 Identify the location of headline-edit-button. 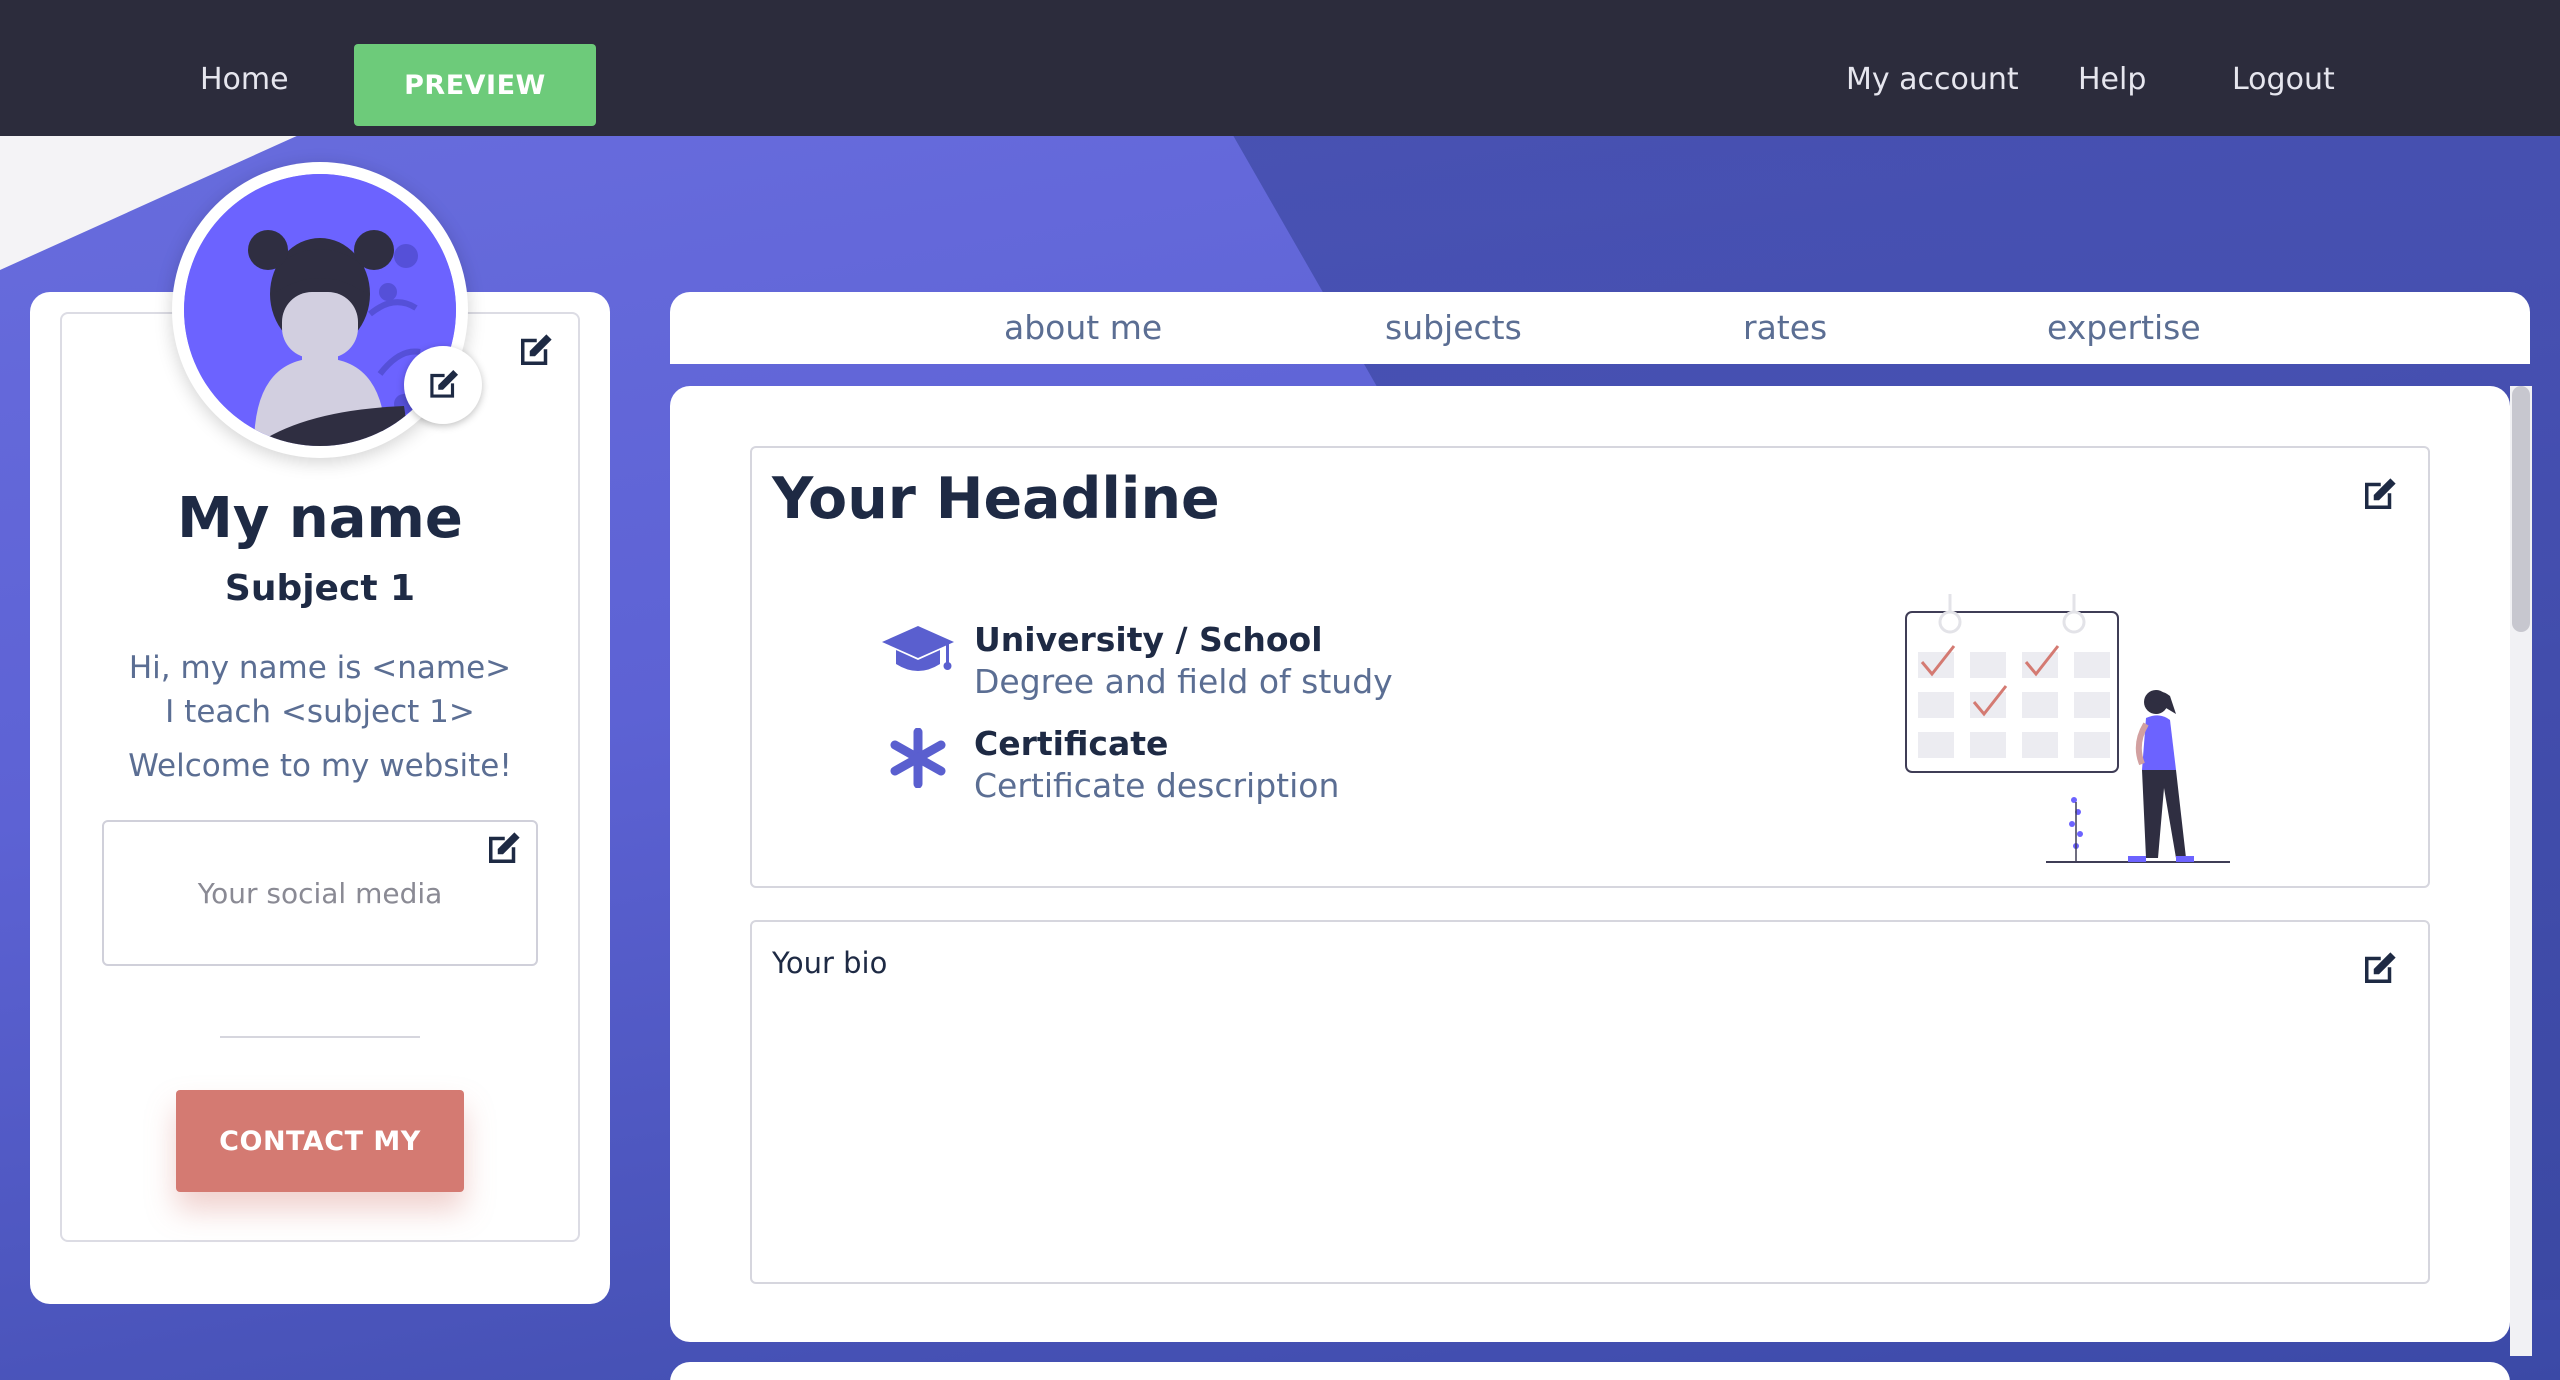
(2379, 497).